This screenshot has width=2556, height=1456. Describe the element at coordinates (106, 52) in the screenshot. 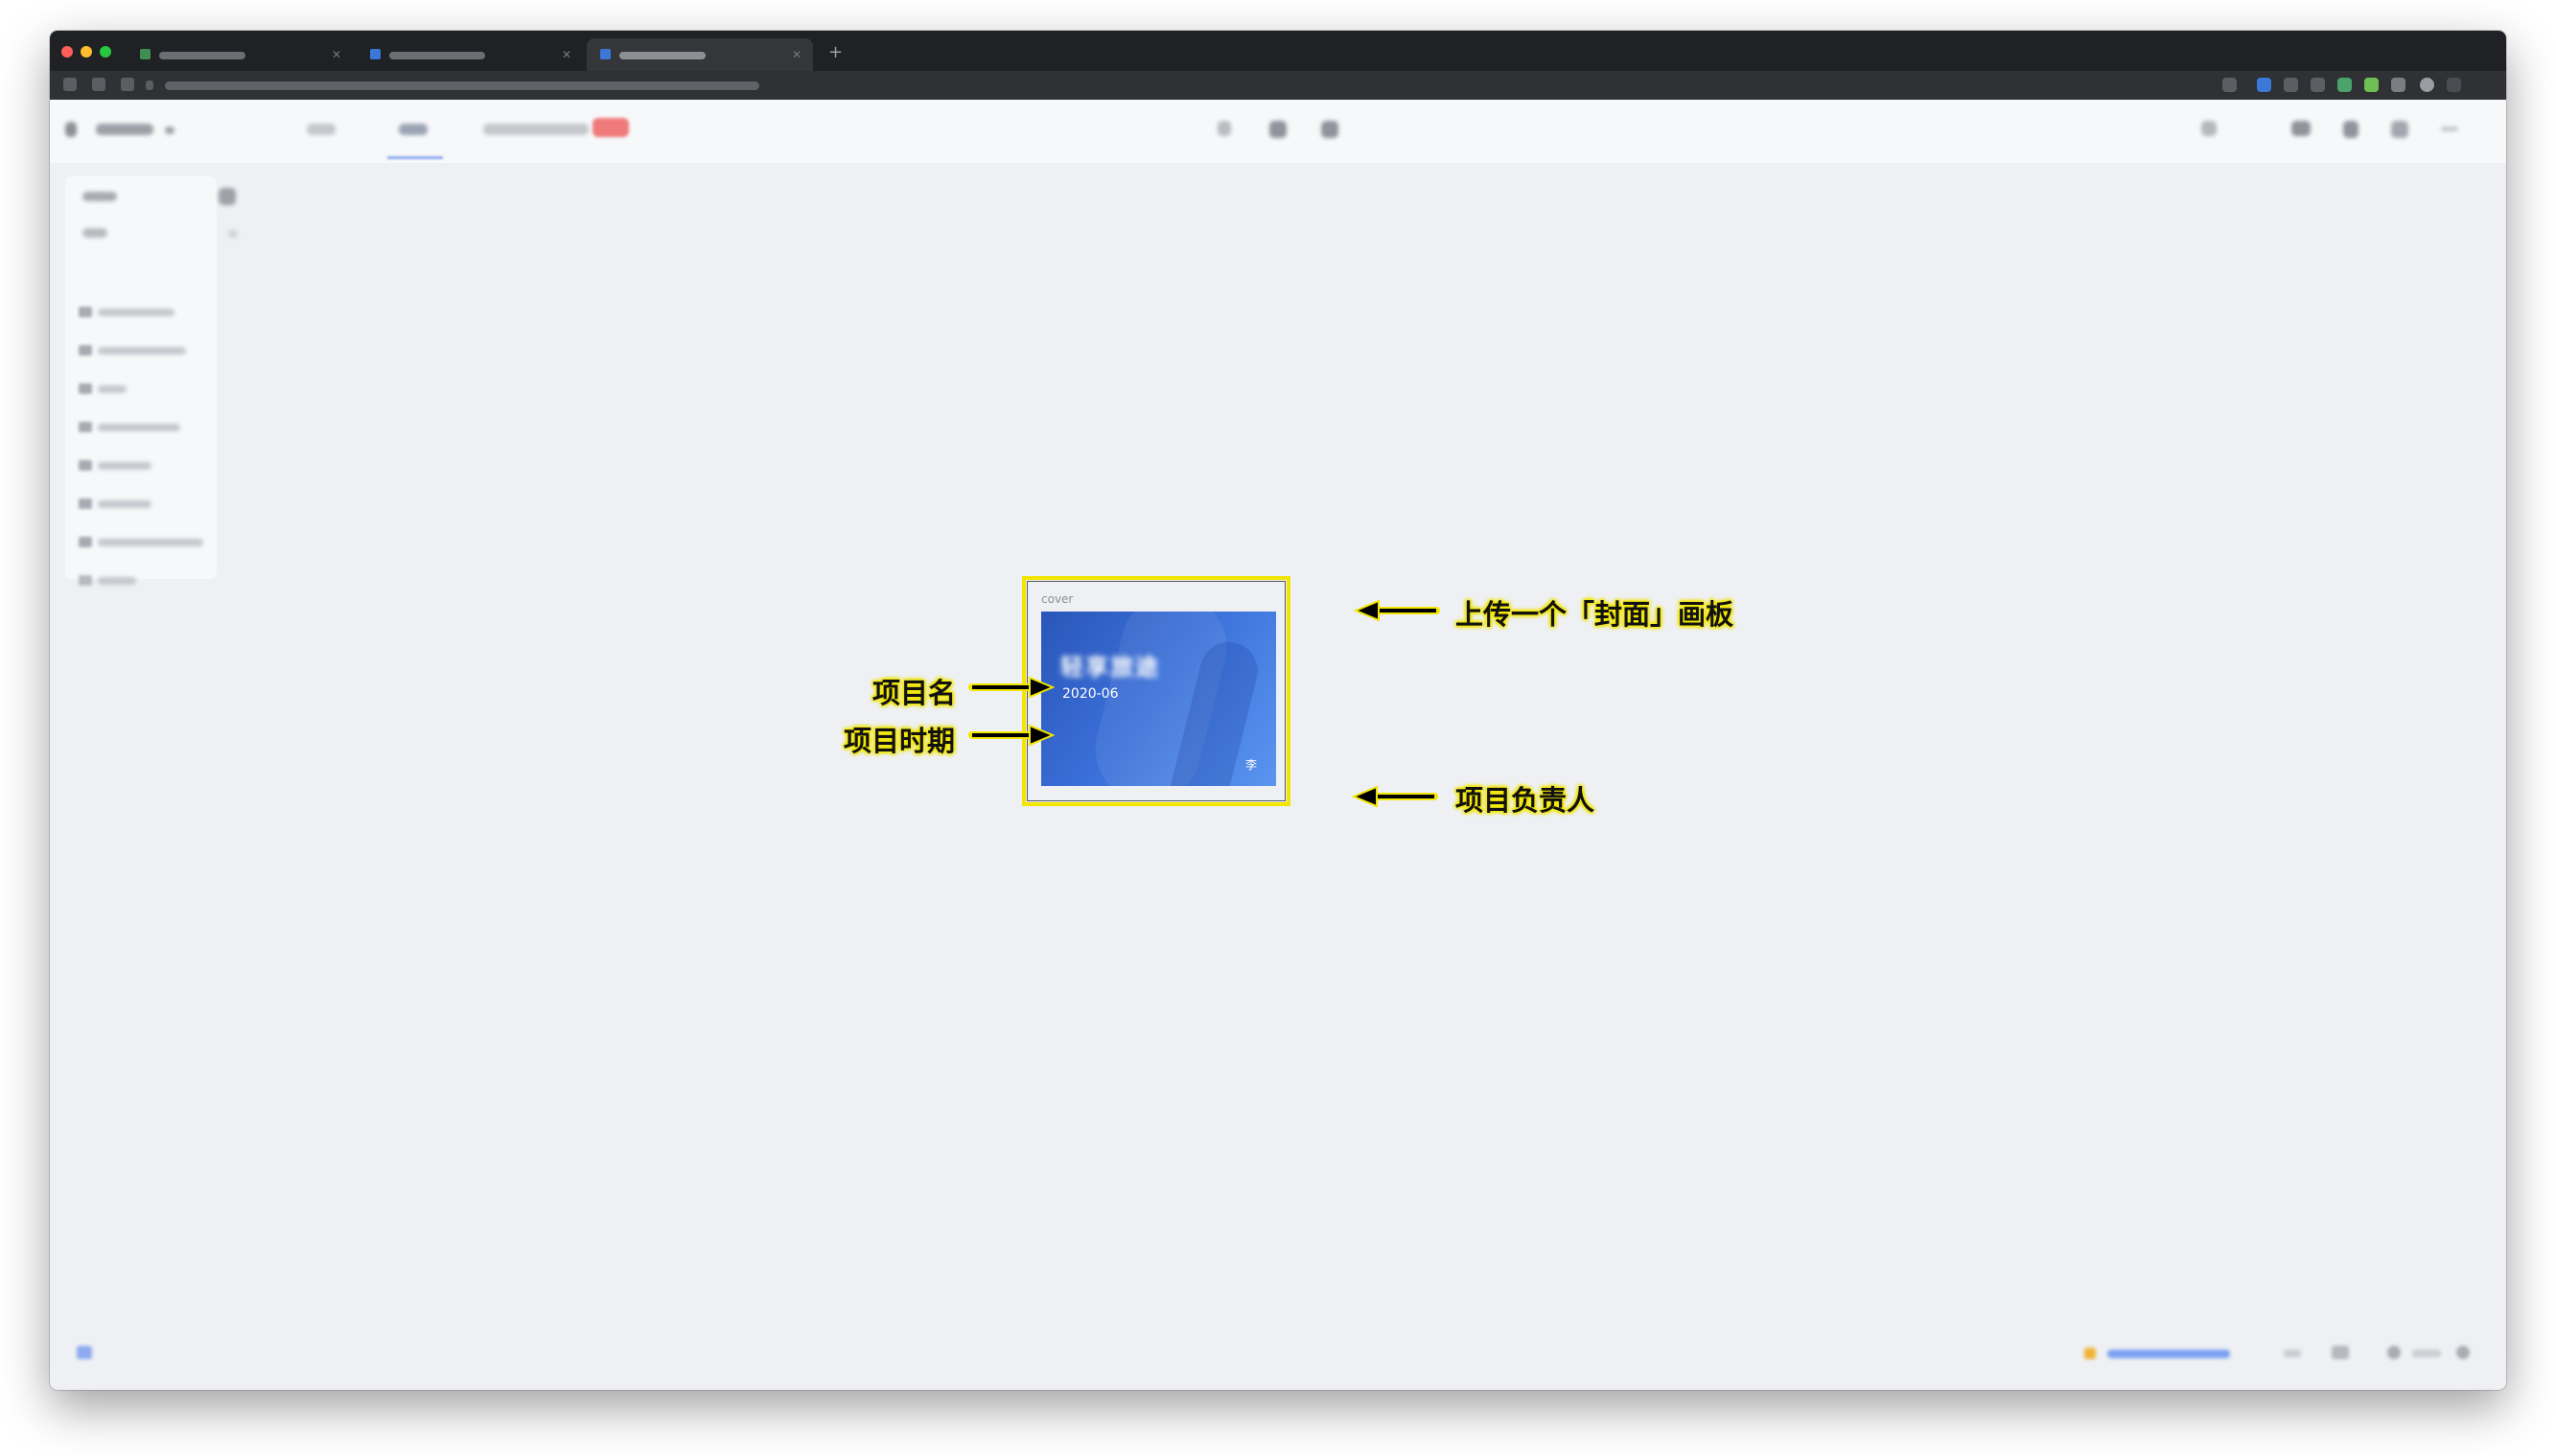

I see `zoom-window-button` at that location.